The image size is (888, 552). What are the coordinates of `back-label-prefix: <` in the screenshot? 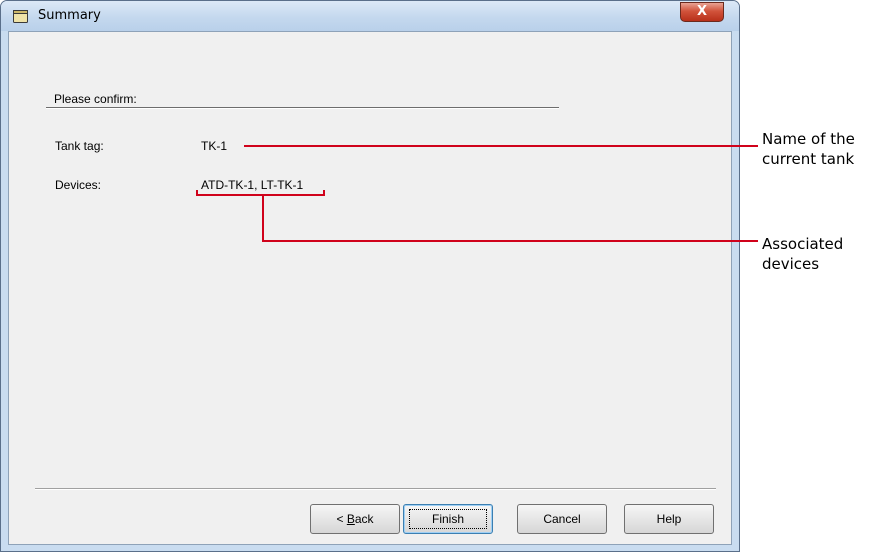 It's located at (341, 519).